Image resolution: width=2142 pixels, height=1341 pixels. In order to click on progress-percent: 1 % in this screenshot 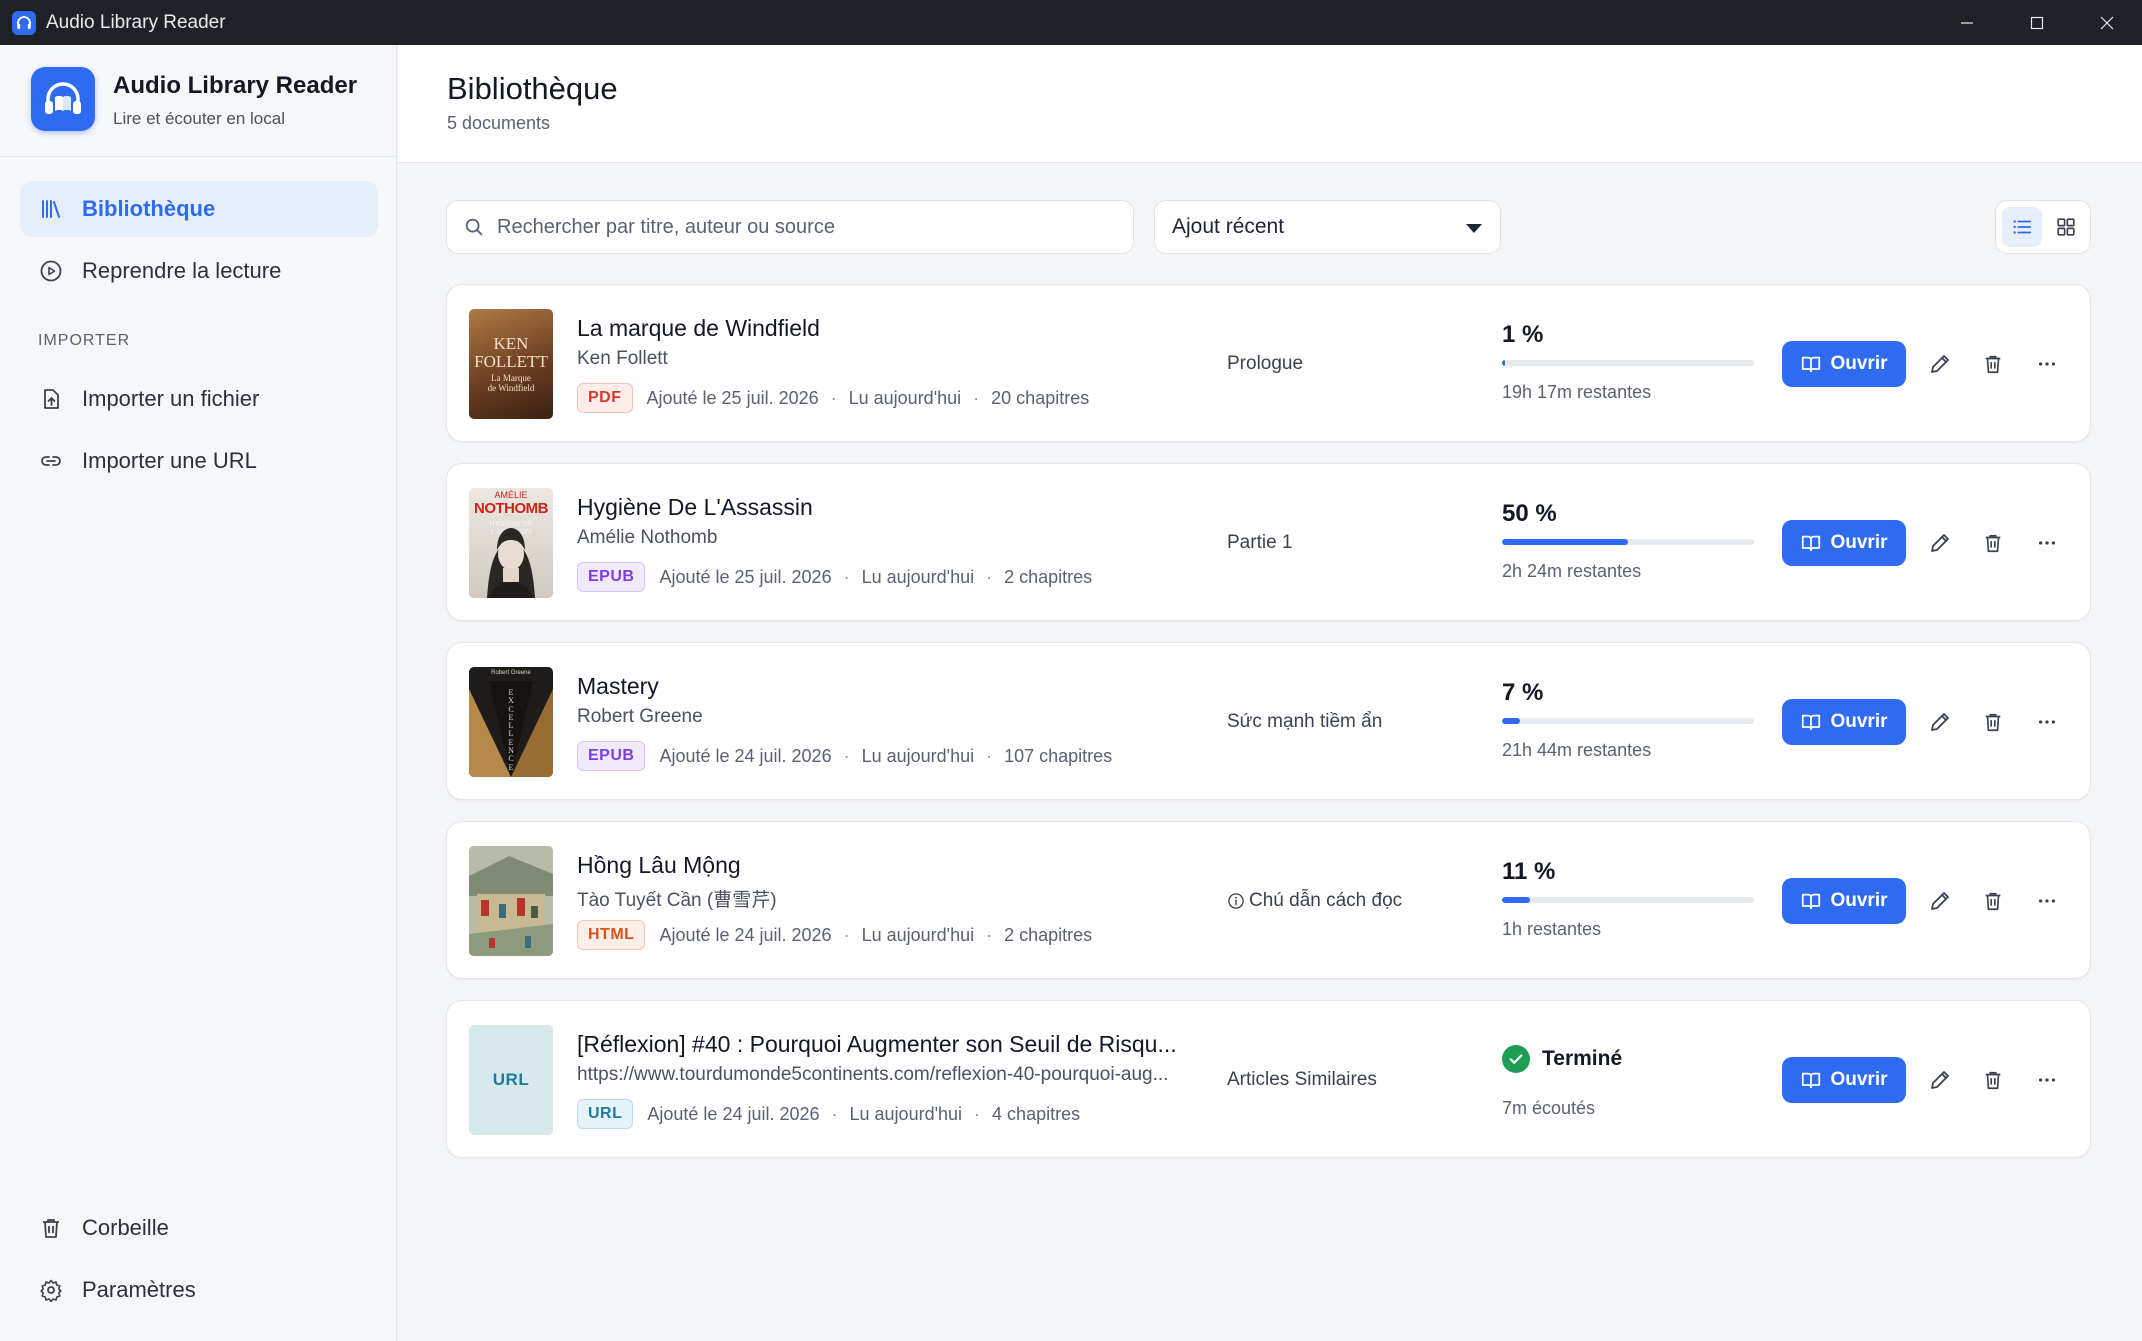, I will do `click(1523, 334)`.